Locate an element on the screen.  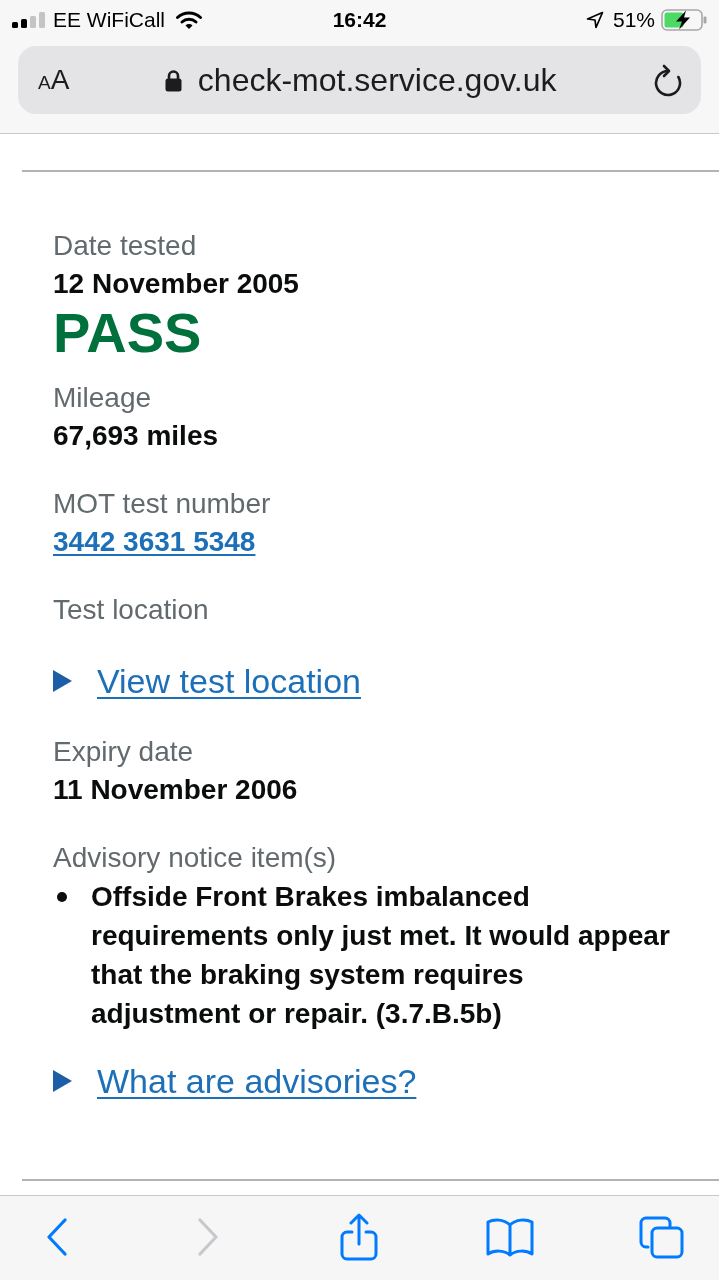
field-label: Test location is located at coordinates (131, 610).